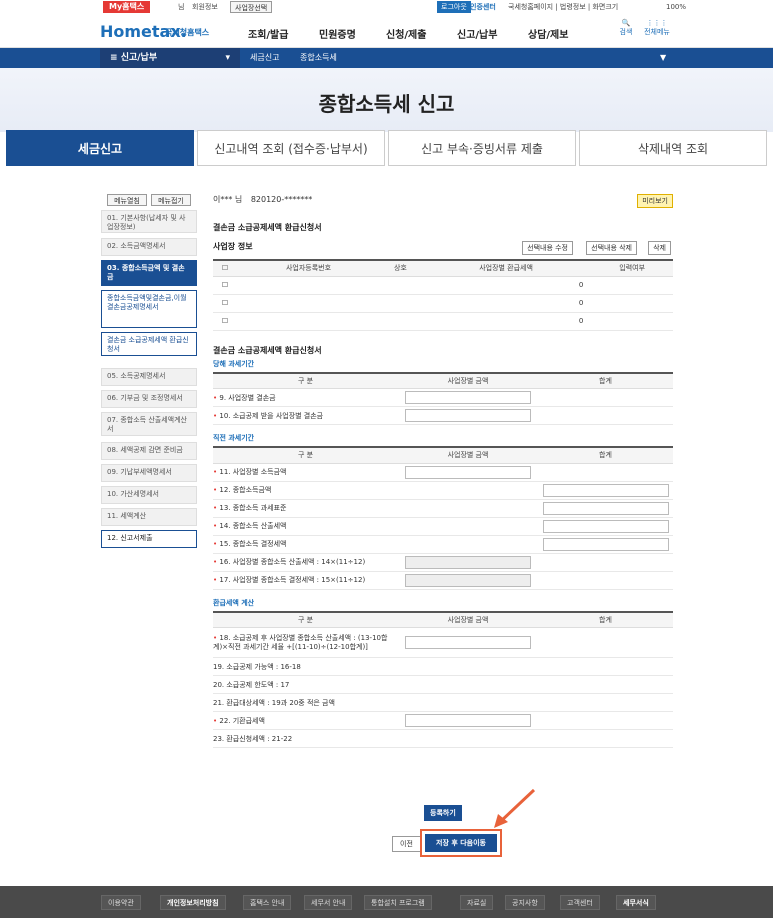 The height and width of the screenshot is (918, 773). Describe the element at coordinates (657, 28) in the screenshot. I see `all-menu-button: ⋮⋮⋮ 전체메뉴` at that location.